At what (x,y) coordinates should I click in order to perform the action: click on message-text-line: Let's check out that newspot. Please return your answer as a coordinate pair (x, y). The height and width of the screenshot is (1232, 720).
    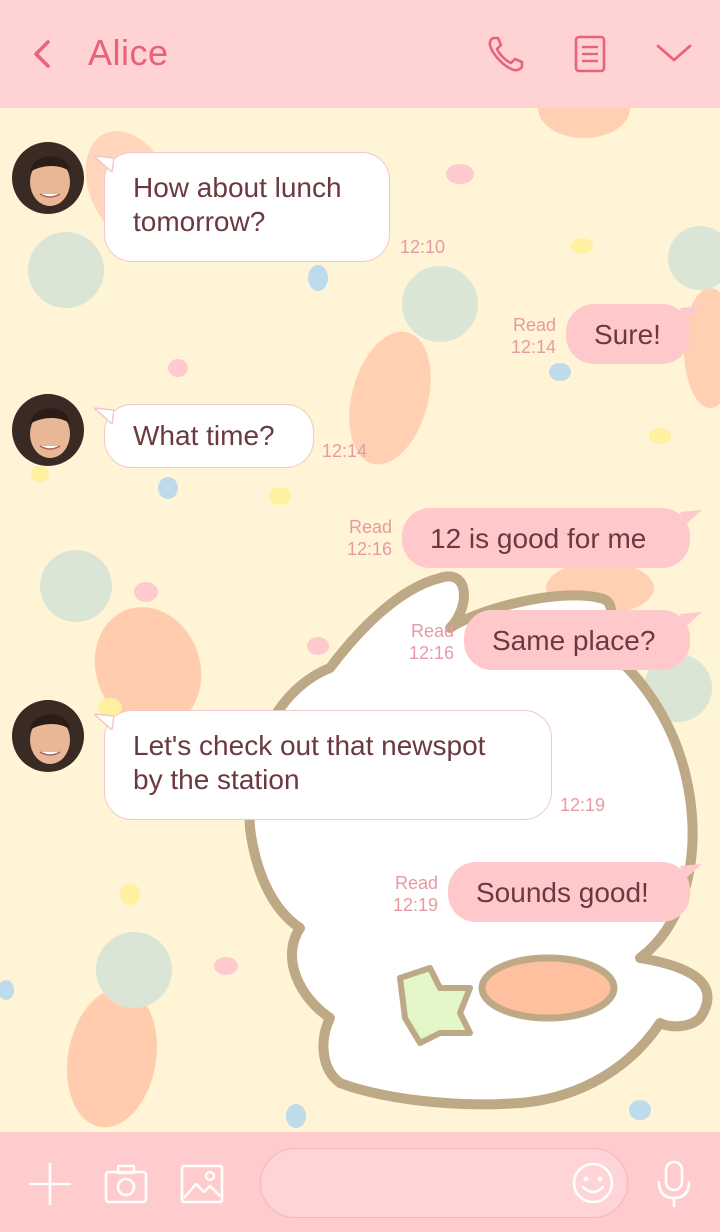
    Looking at the image, I should click on (309, 745).